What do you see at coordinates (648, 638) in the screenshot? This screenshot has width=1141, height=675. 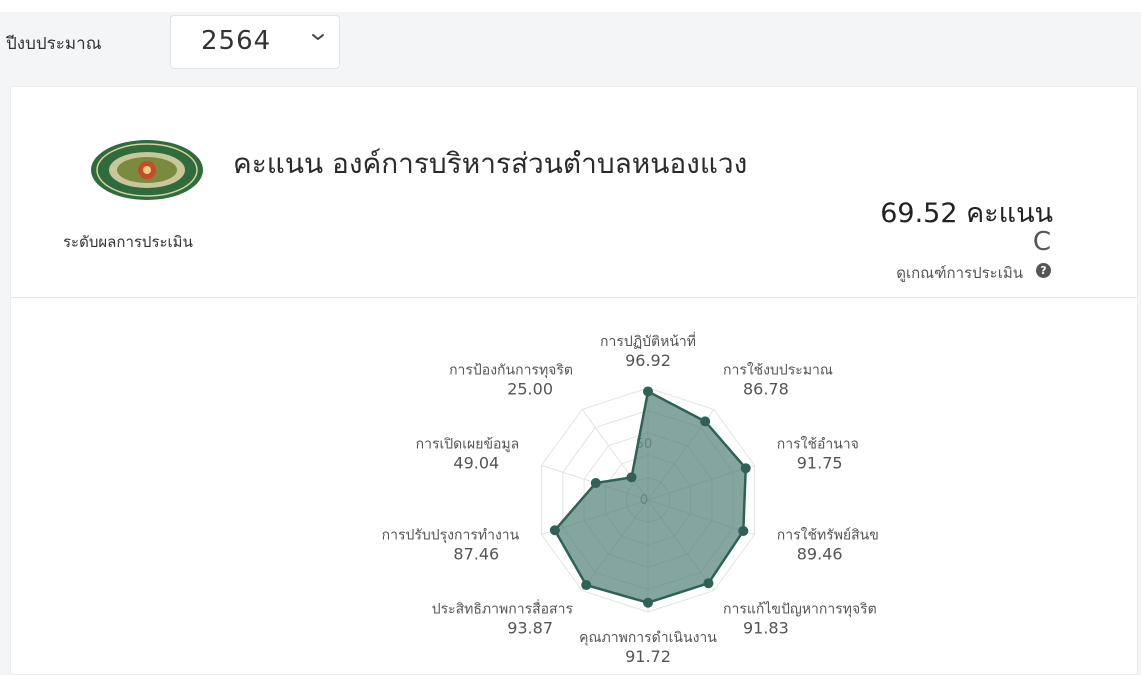 I see `radar-category-label: คุณภาพการดำเนินงาน` at bounding box center [648, 638].